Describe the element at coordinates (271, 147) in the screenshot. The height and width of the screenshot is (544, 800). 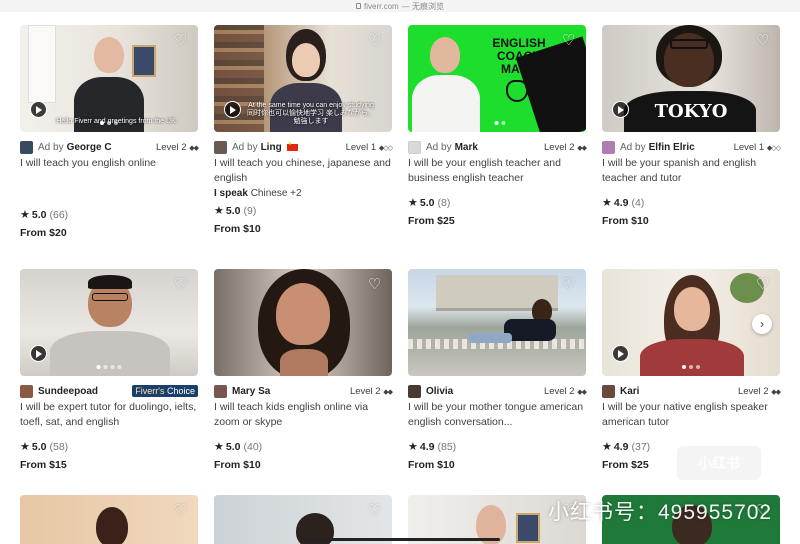
I see `seller-name: Ling` at that location.